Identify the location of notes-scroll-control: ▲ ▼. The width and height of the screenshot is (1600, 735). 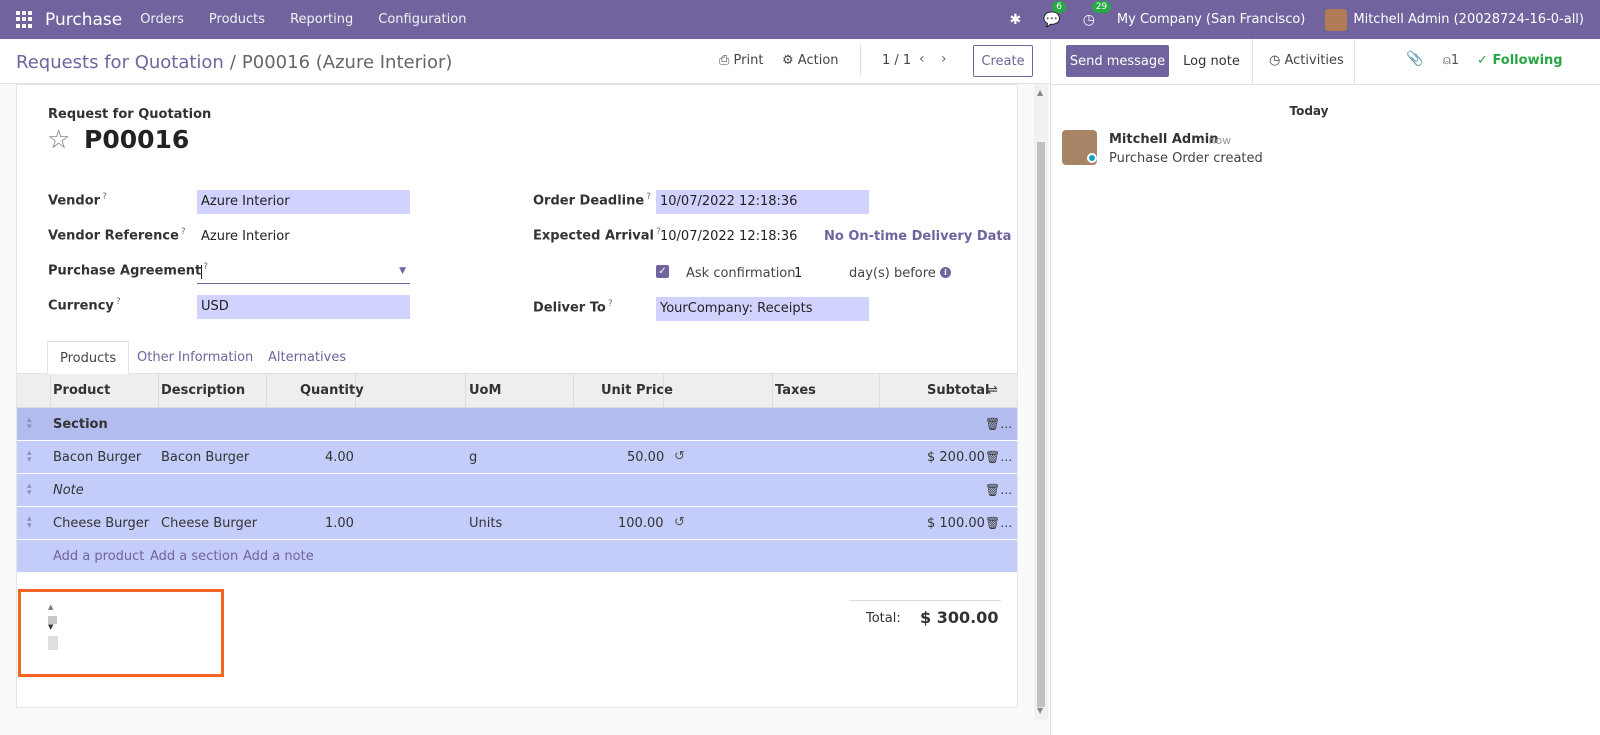
(53, 626).